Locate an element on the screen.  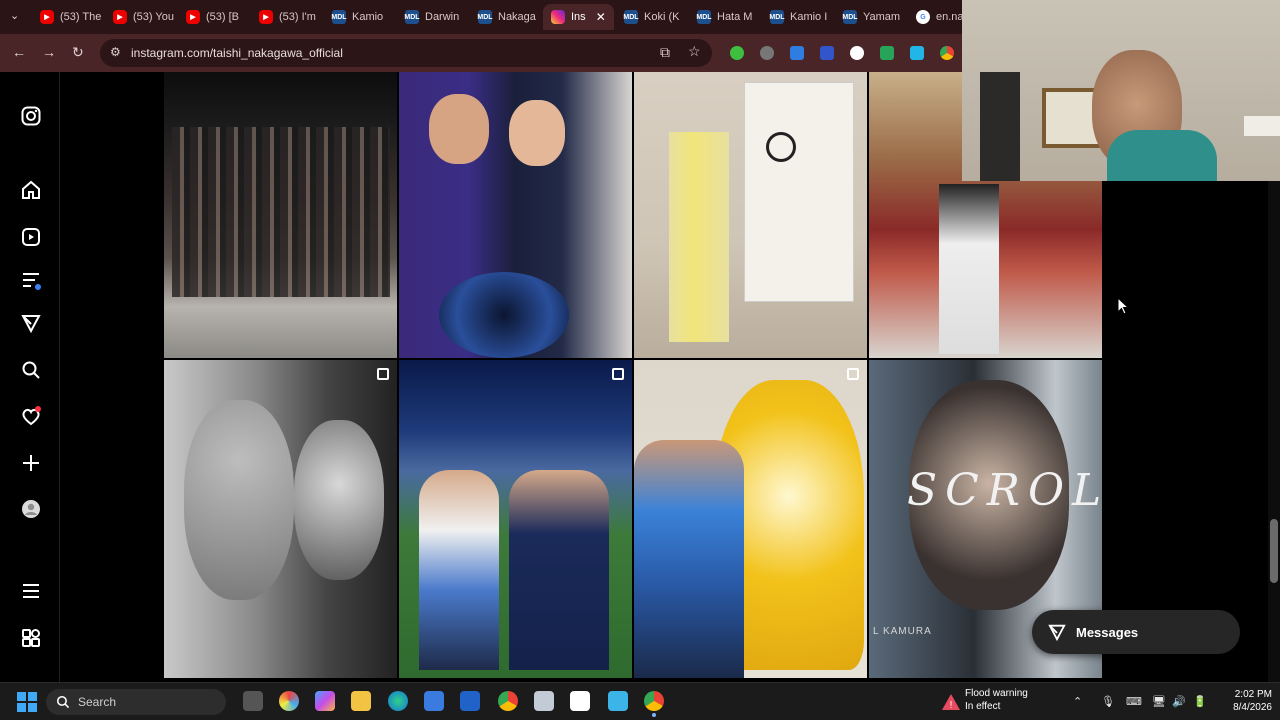
browser-tab: MDL Darwin is located at coordinates (432, 17).